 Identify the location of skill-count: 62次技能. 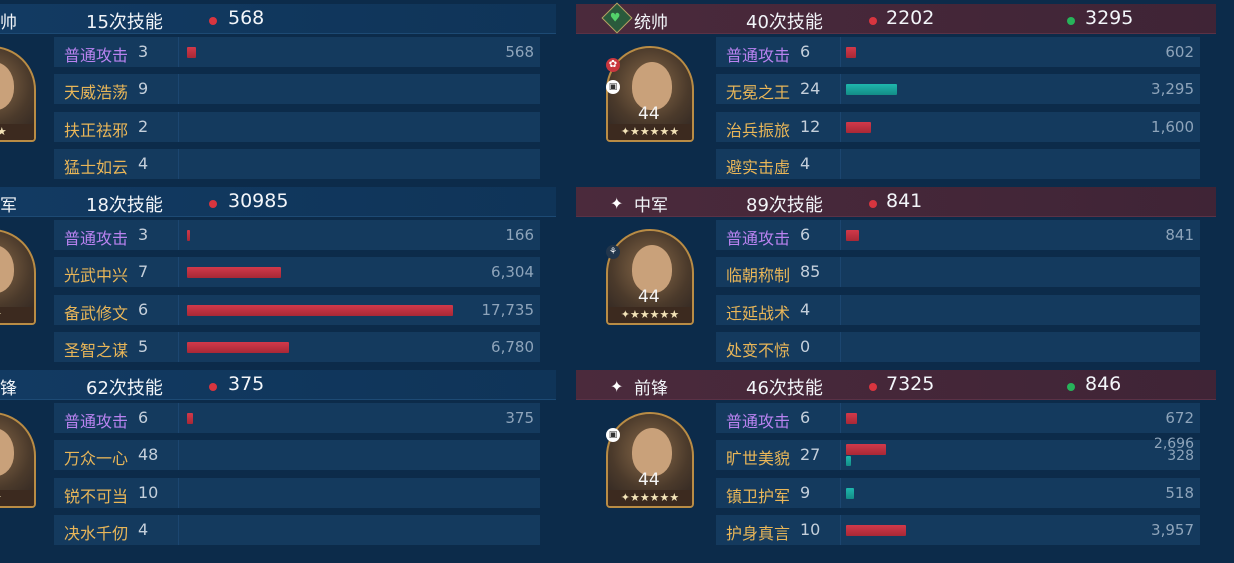
(124, 388).